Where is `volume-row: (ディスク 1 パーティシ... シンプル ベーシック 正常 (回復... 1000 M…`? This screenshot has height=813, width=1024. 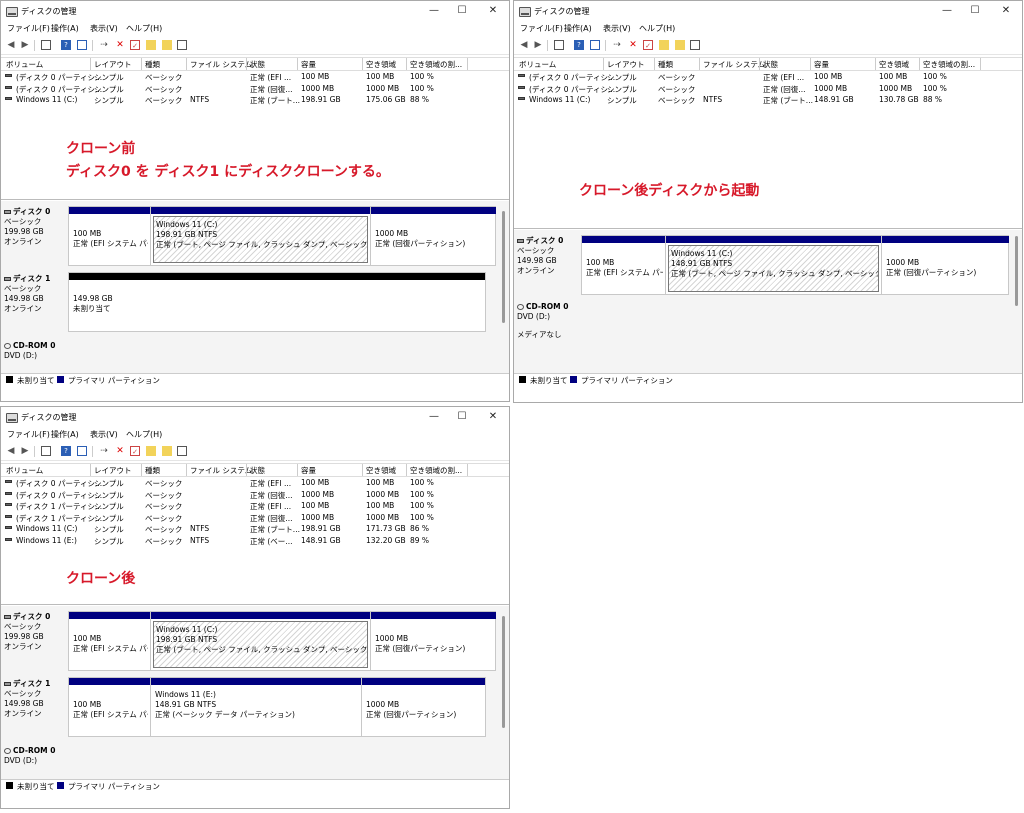 volume-row: (ディスク 1 パーティシ... シンプル ベーシック 正常 (回復... 1000 M… is located at coordinates (255, 517).